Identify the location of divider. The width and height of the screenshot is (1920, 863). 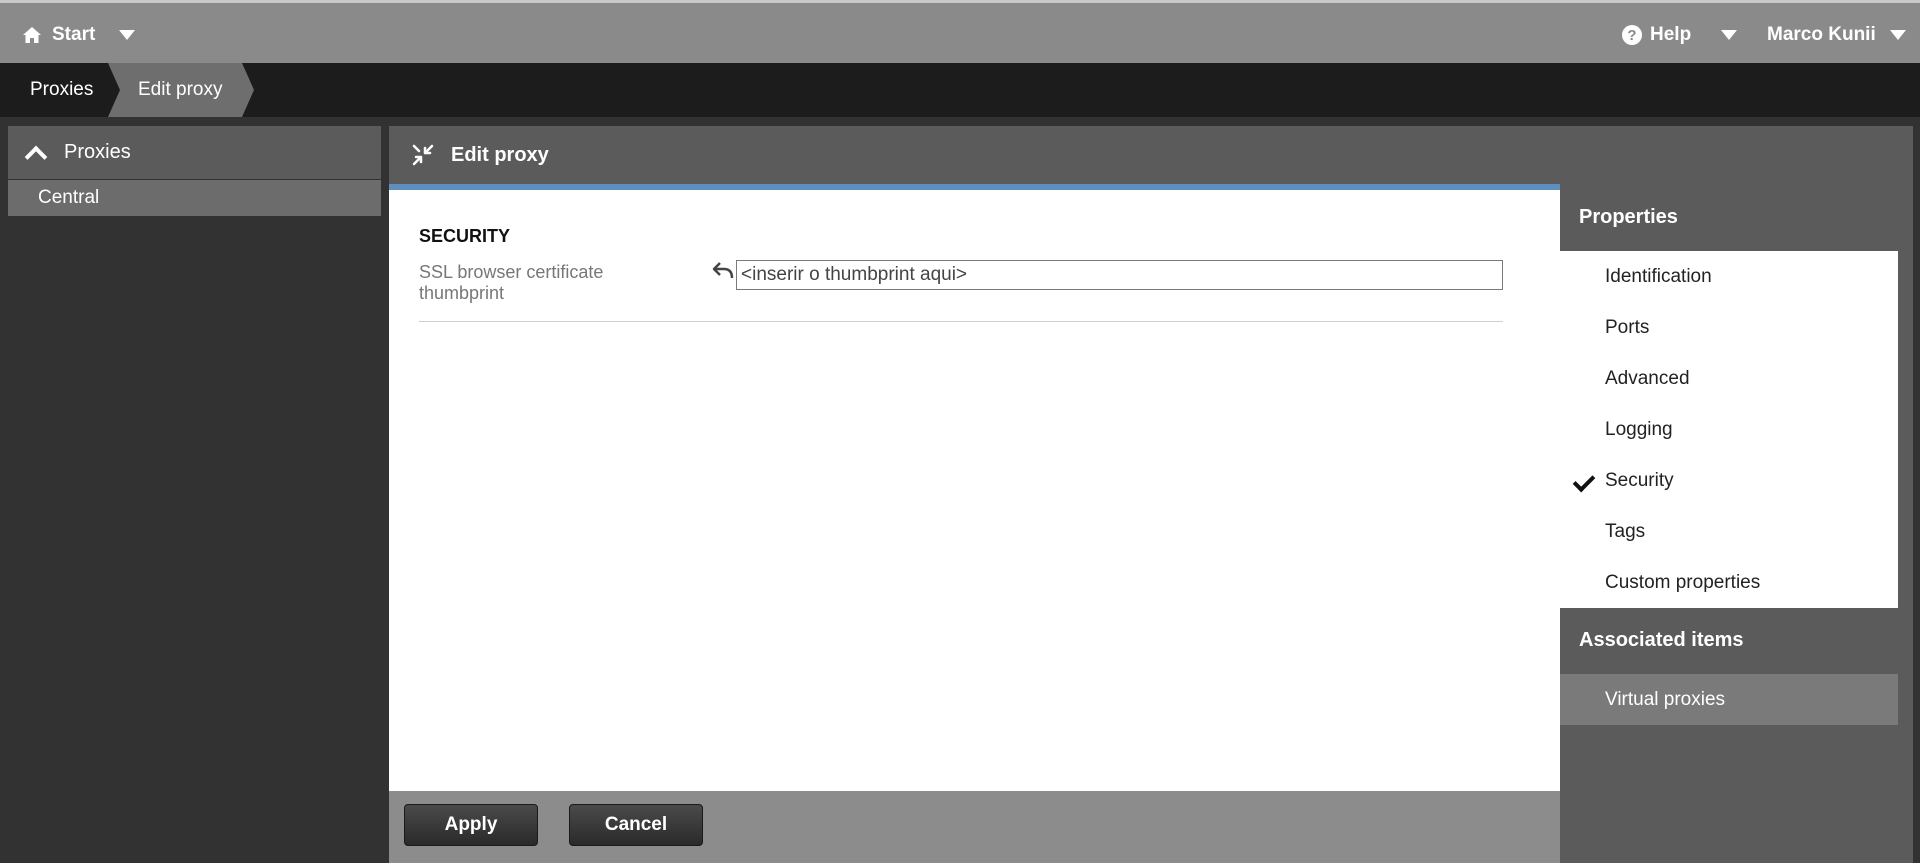
(961, 321).